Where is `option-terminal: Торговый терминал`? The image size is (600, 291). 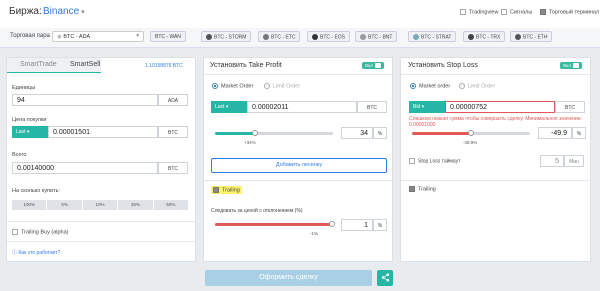 option-terminal: Торговый терминал is located at coordinates (569, 12).